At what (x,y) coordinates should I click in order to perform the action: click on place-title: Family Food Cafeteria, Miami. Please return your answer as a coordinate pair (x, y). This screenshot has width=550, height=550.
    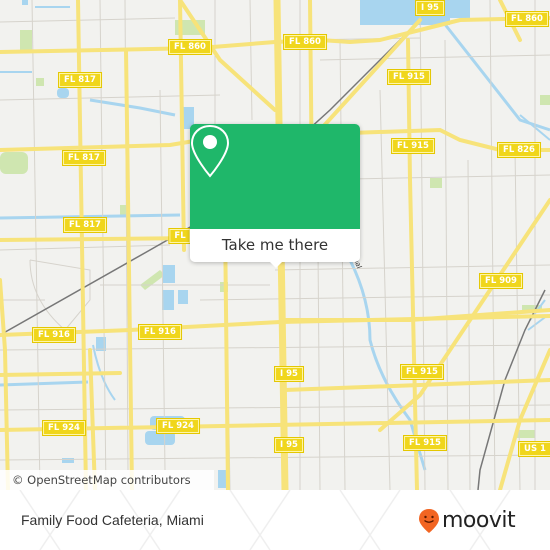
    Looking at the image, I should click on (112, 520).